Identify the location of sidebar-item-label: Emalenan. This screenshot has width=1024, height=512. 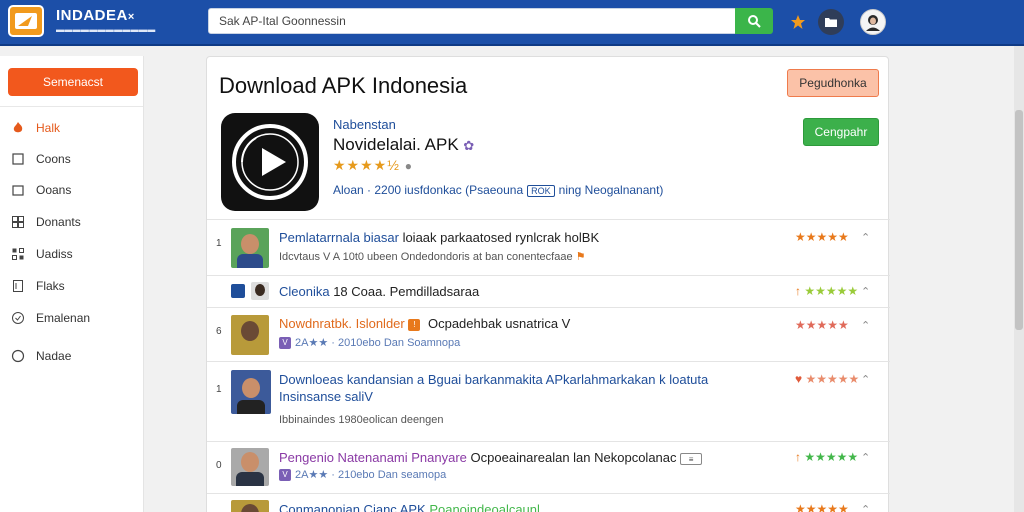
(63, 318).